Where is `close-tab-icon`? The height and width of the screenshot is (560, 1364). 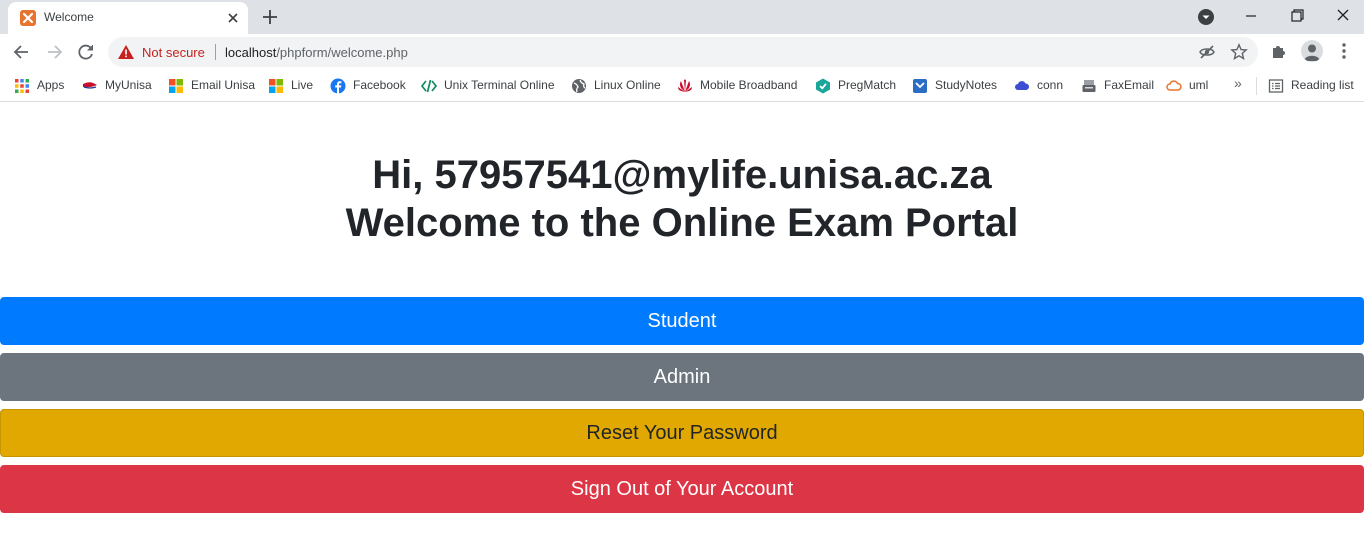
close-tab-icon is located at coordinates (233, 18).